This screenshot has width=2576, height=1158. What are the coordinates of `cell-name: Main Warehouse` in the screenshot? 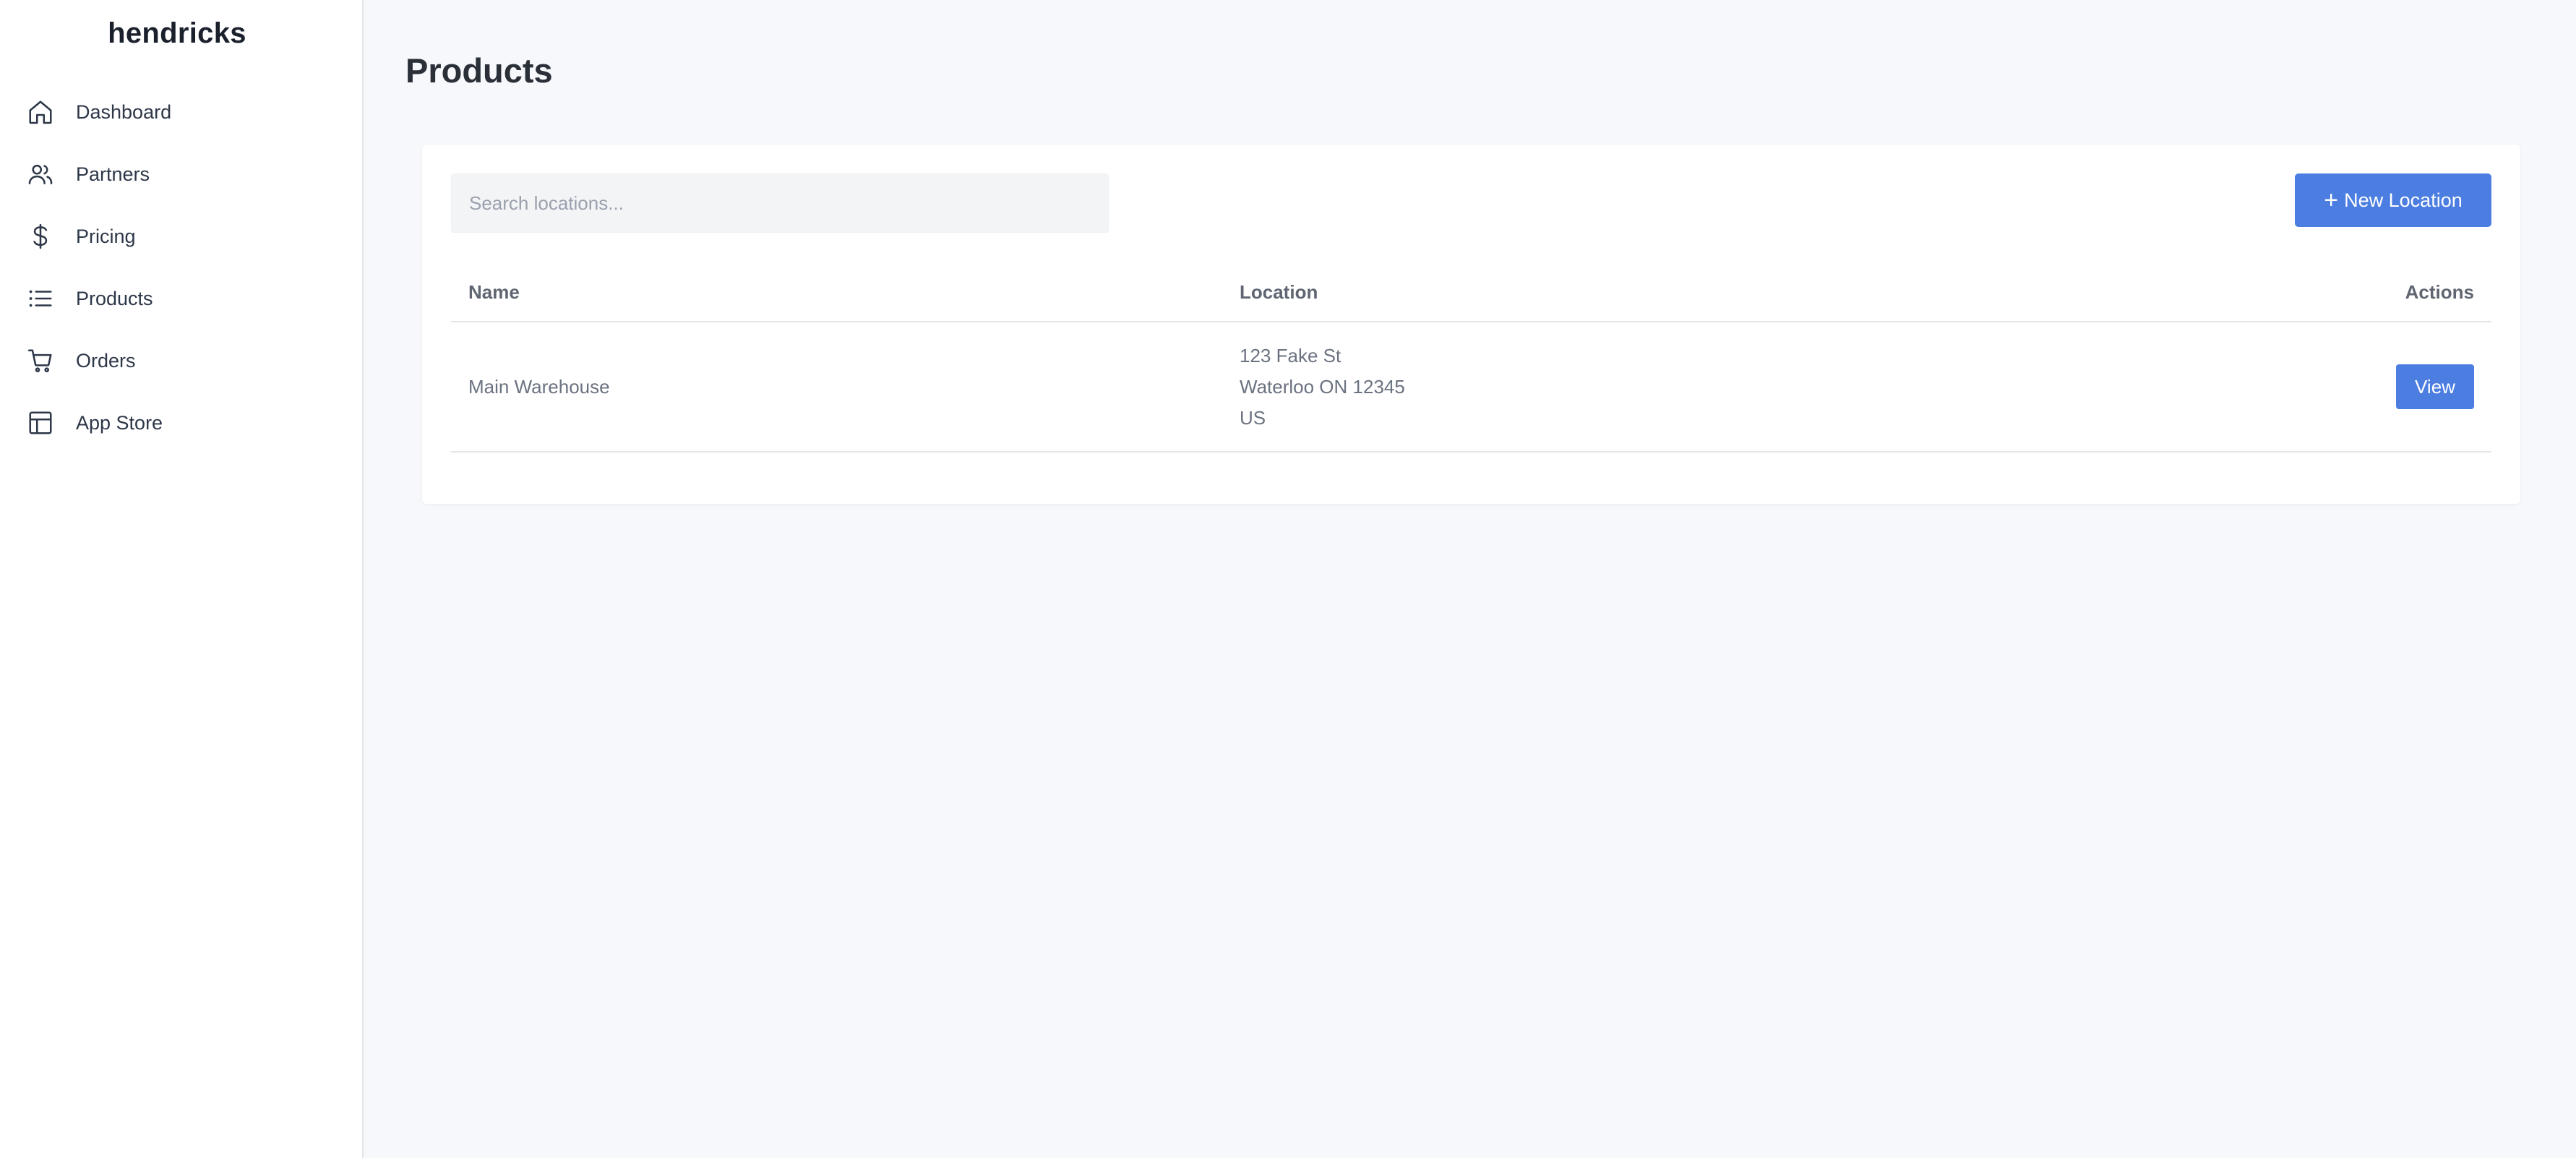 It's located at (837, 388).